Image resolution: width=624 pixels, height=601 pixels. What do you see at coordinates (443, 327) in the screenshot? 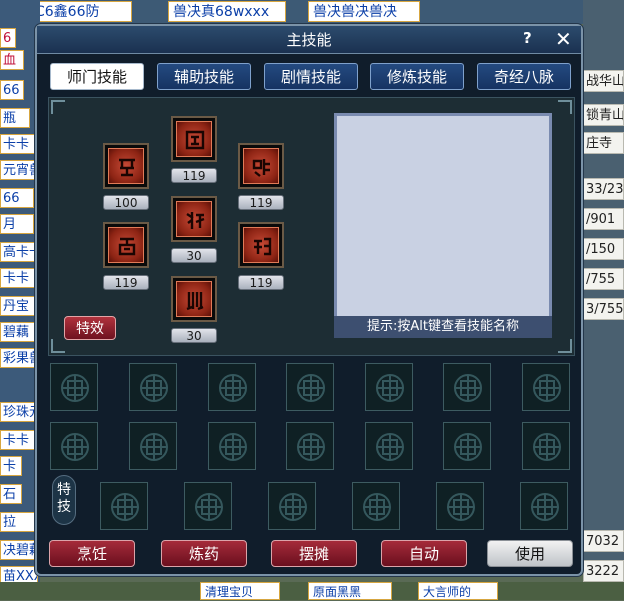
I see `info-hint: 提示:按Alt键查看技能名称` at bounding box center [443, 327].